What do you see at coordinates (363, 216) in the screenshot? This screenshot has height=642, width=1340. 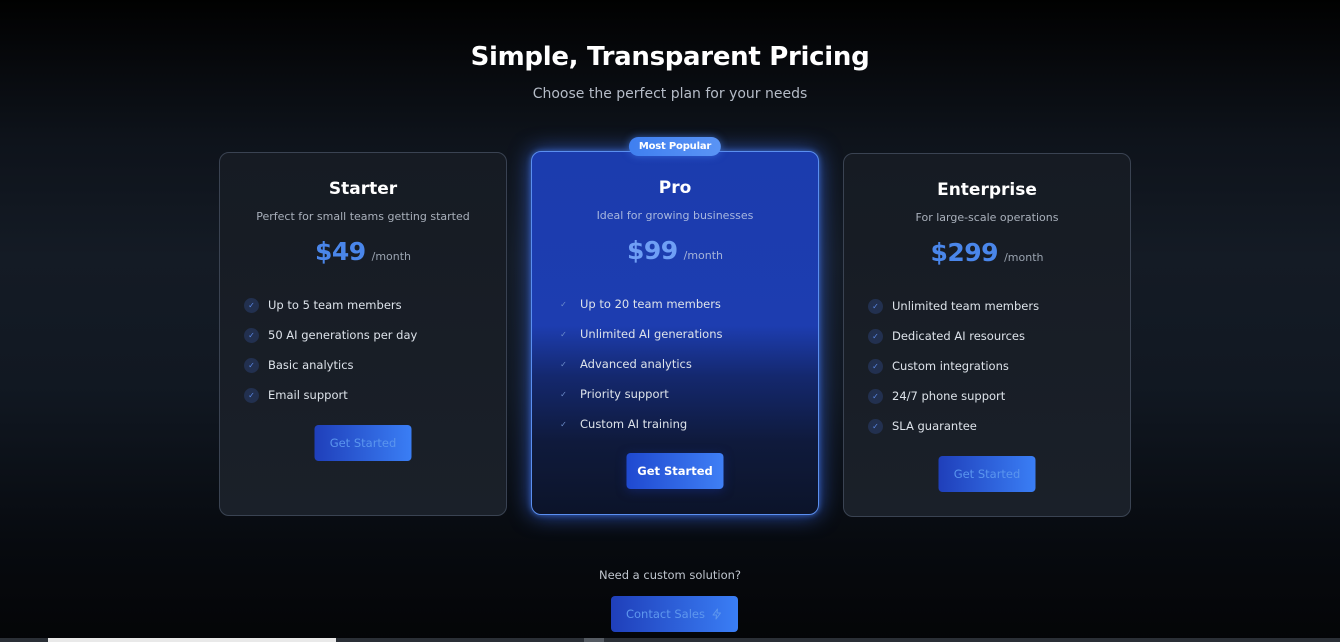 I see `plan-description: Perfect for small teams getting started` at bounding box center [363, 216].